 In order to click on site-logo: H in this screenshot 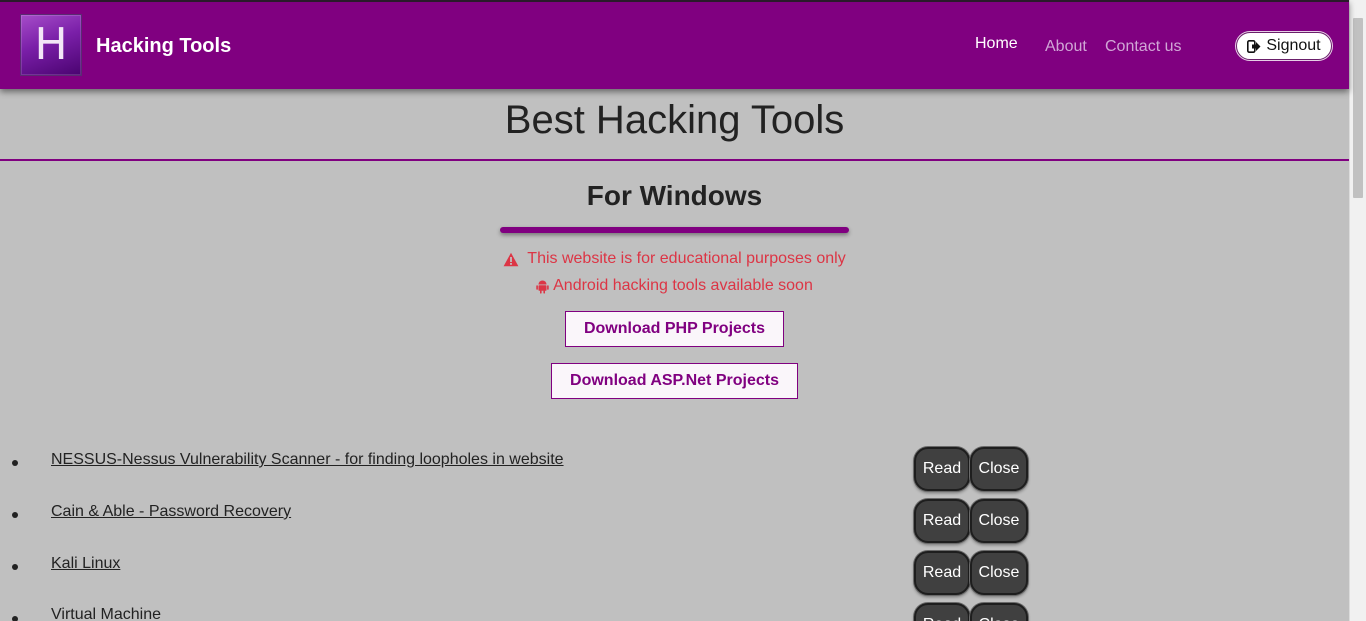, I will do `click(51, 45)`.